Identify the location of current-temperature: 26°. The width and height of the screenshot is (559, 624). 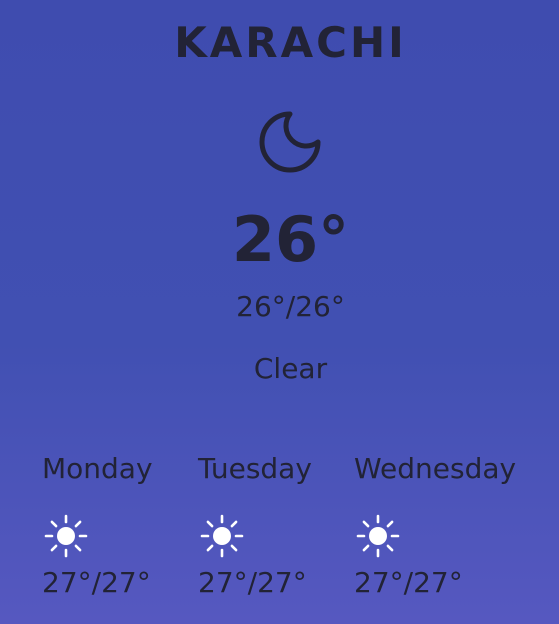
(290, 239).